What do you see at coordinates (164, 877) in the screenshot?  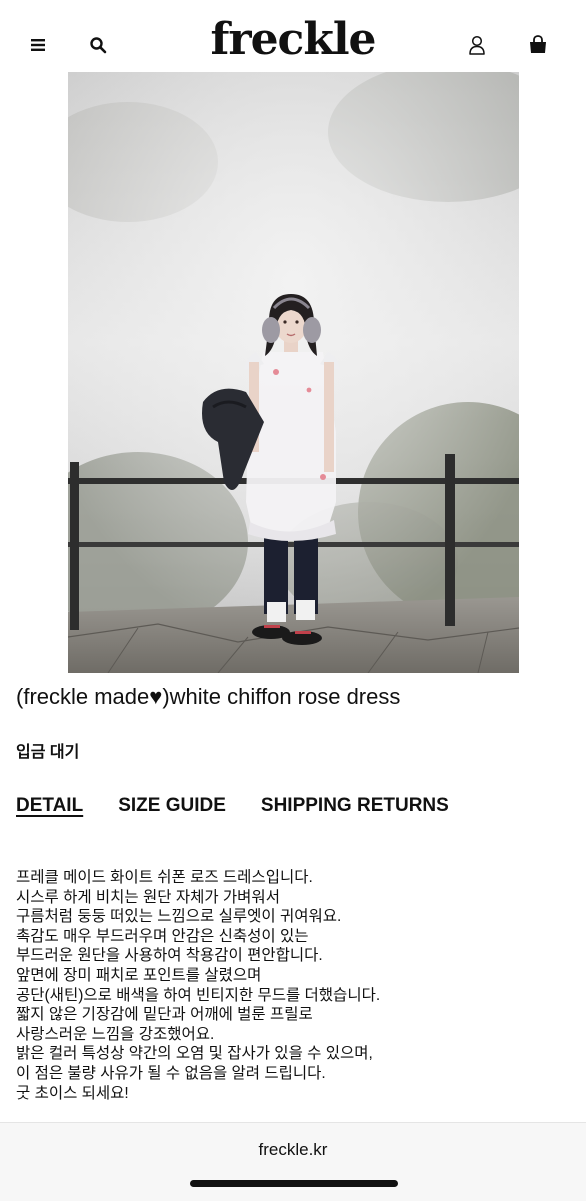 I see `description-line: 프레클 메이드 화이트 쉬폰 로즈 드레스입니다.` at bounding box center [164, 877].